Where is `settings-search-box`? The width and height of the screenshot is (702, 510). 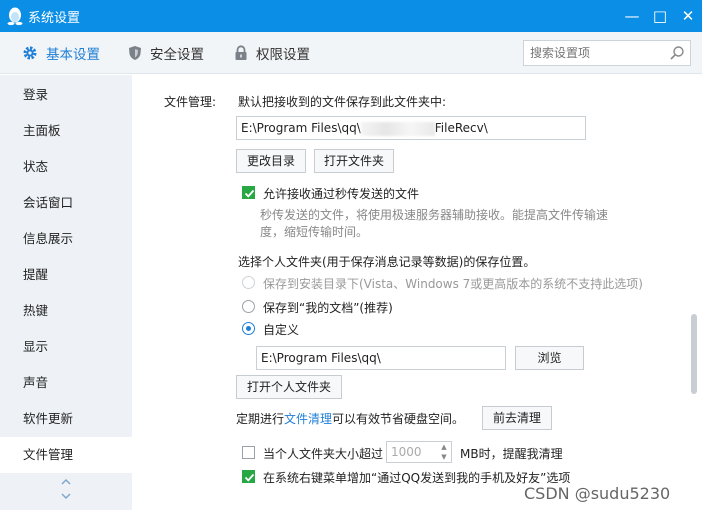
settings-search-box is located at coordinates (607, 53).